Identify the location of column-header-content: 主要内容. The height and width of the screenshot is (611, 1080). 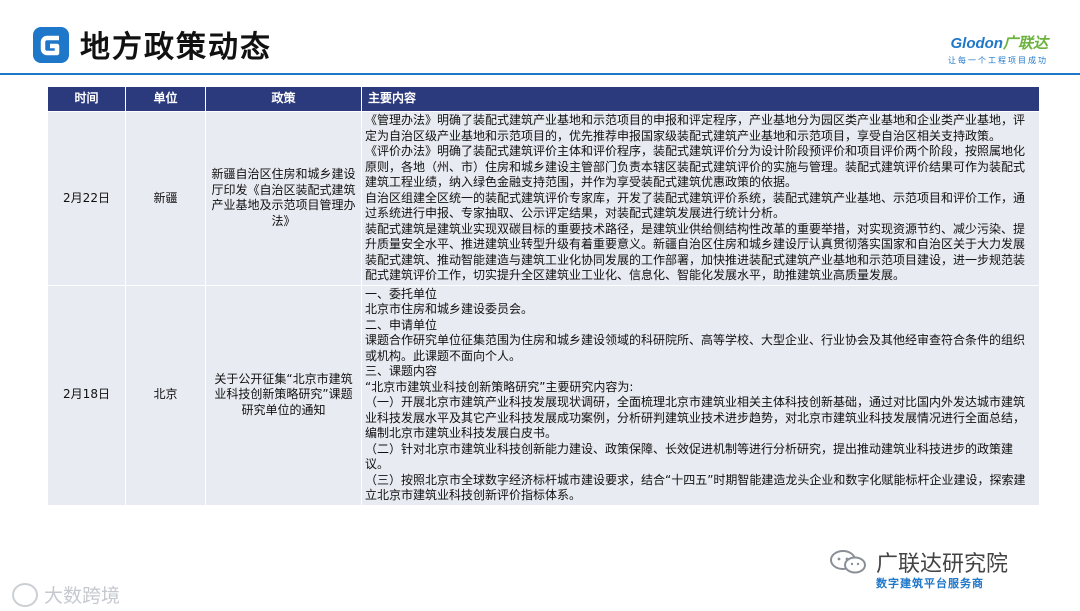
(700, 99).